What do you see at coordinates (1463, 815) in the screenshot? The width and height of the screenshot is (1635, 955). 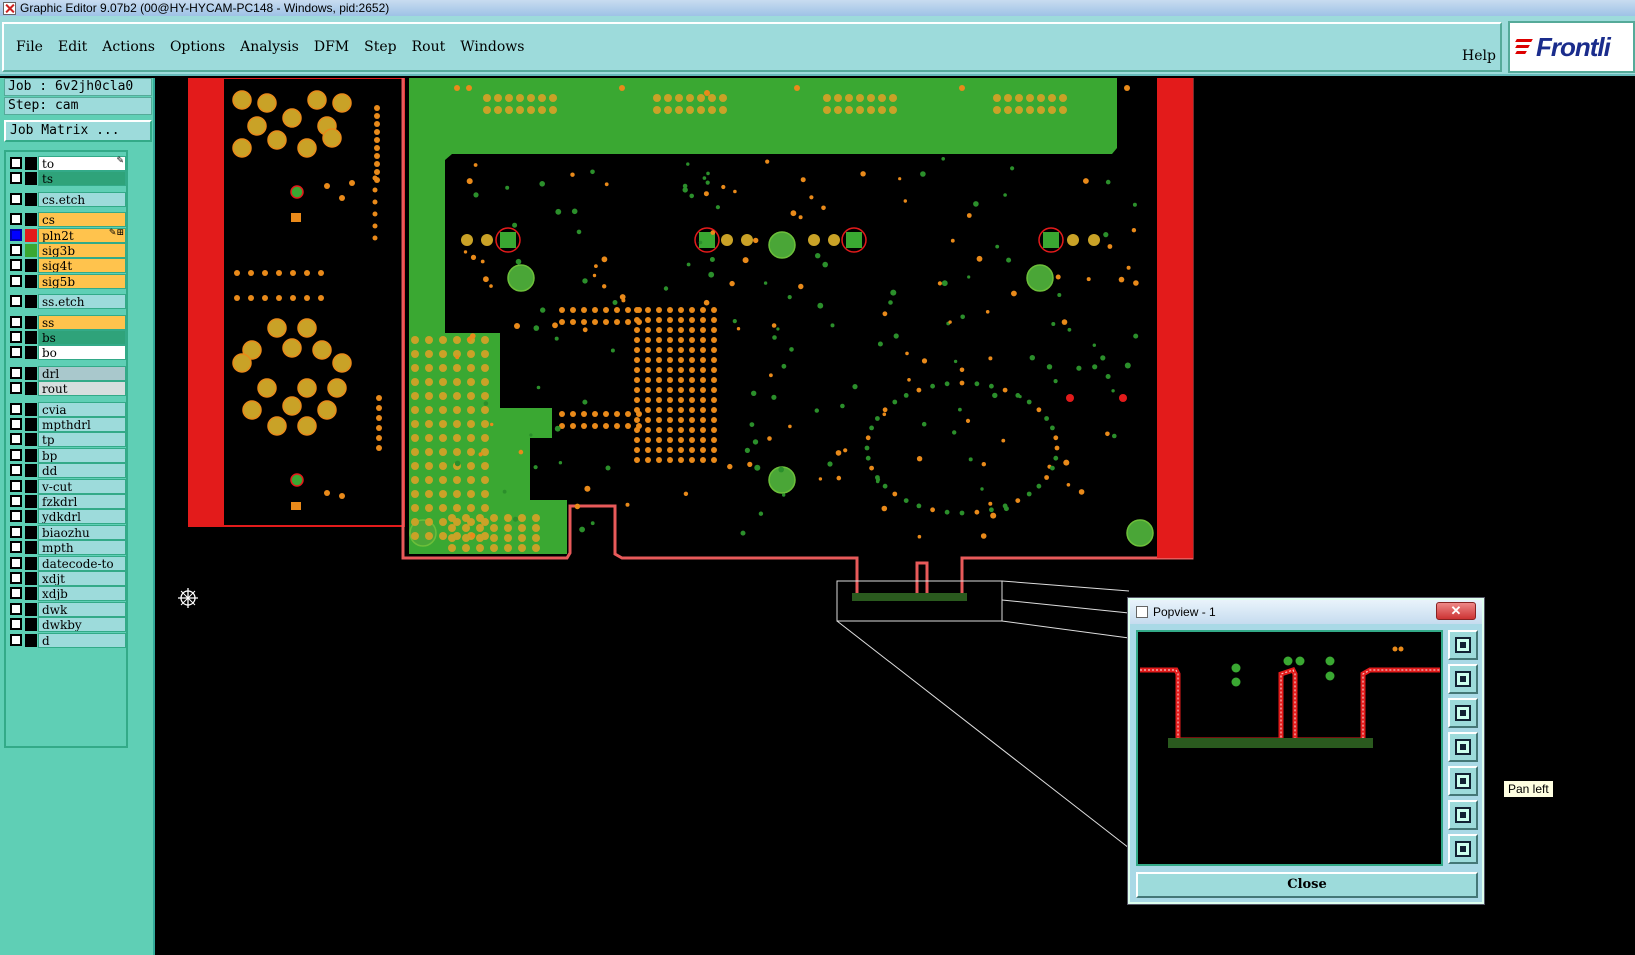 I see `fit-all-button` at bounding box center [1463, 815].